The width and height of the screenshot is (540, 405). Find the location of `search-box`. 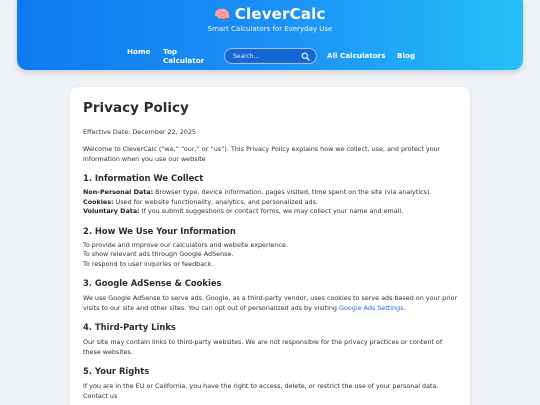

search-box is located at coordinates (270, 56).